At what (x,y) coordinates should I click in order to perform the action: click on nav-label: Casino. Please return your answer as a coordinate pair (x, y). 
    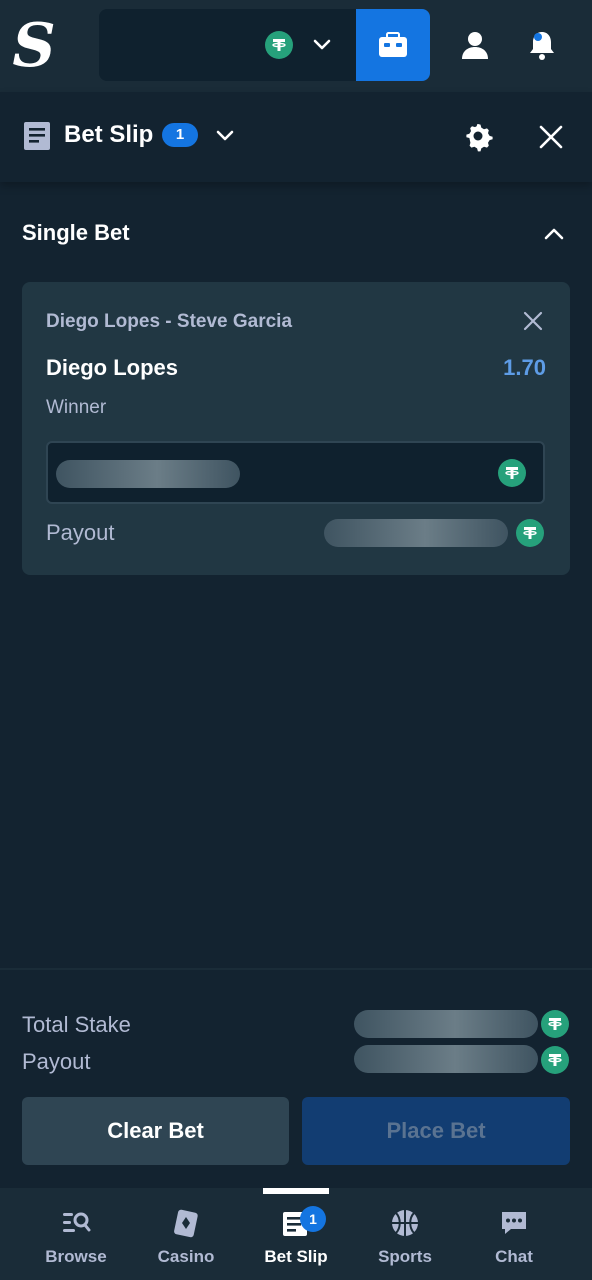
    Looking at the image, I should click on (186, 1256).